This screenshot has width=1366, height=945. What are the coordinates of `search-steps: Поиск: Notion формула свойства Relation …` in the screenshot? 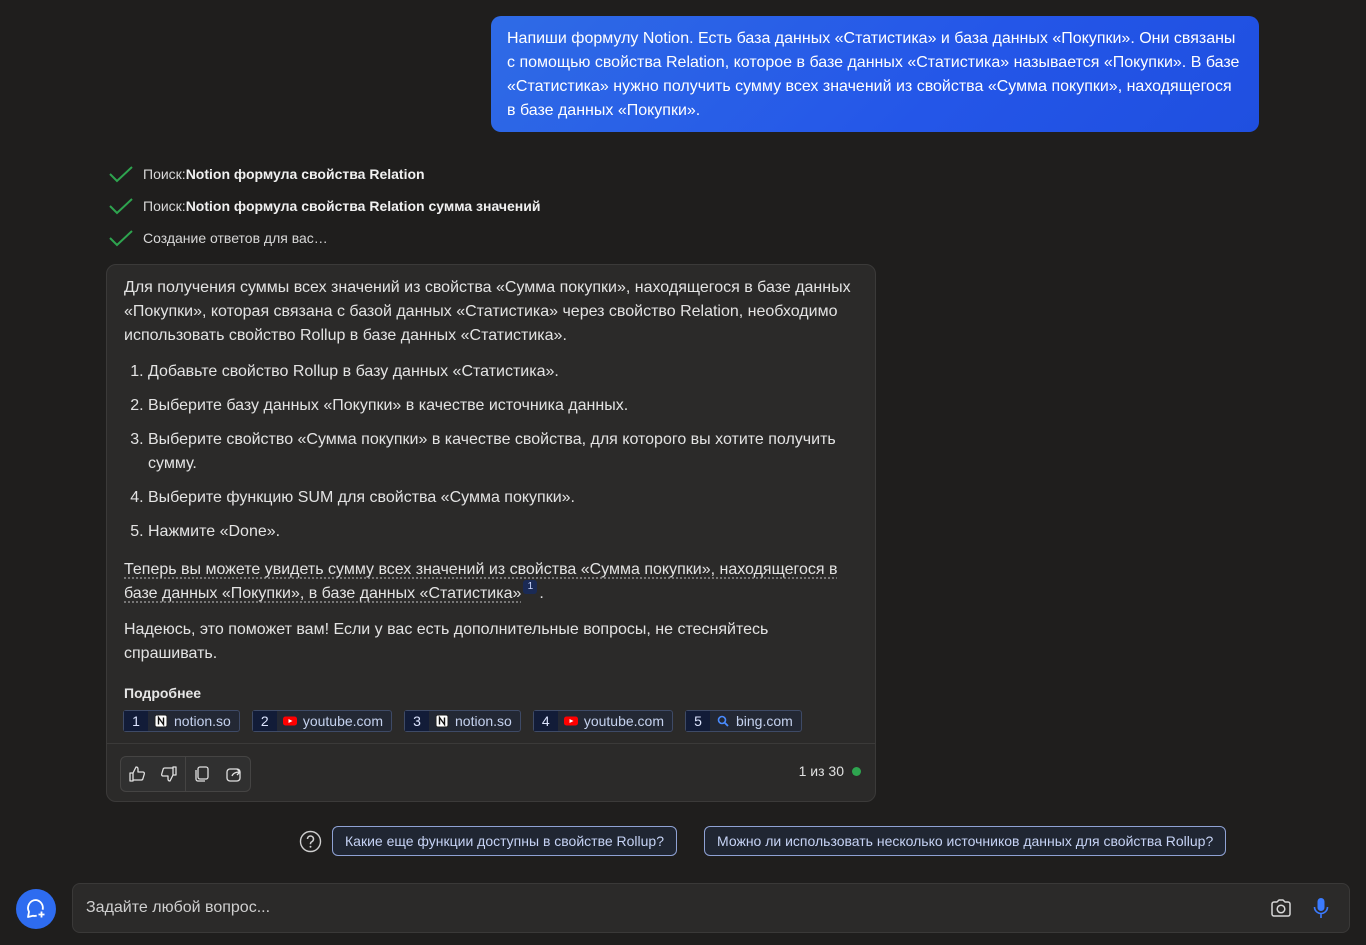 It's located at (324, 206).